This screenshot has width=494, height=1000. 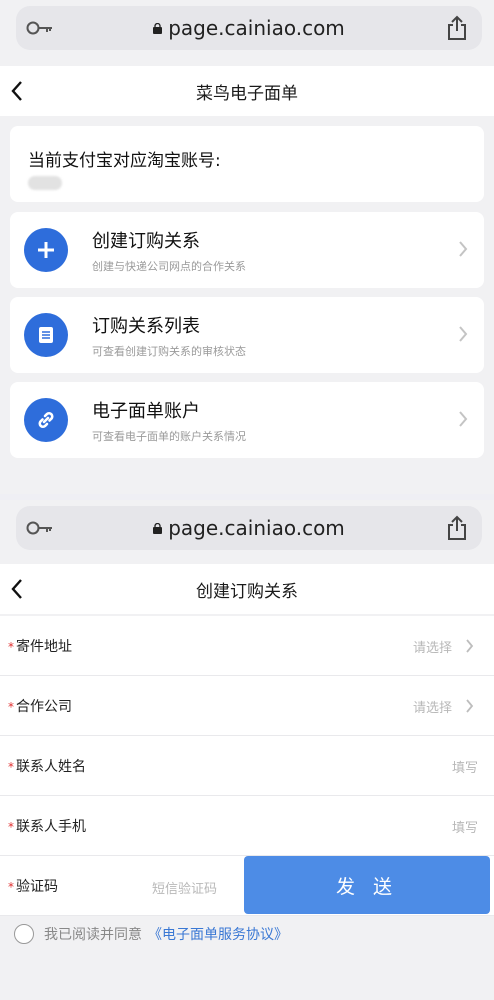 What do you see at coordinates (169, 351) in the screenshot?
I see `menu-item-subtitle: 可查看创建订购关系的审核状态` at bounding box center [169, 351].